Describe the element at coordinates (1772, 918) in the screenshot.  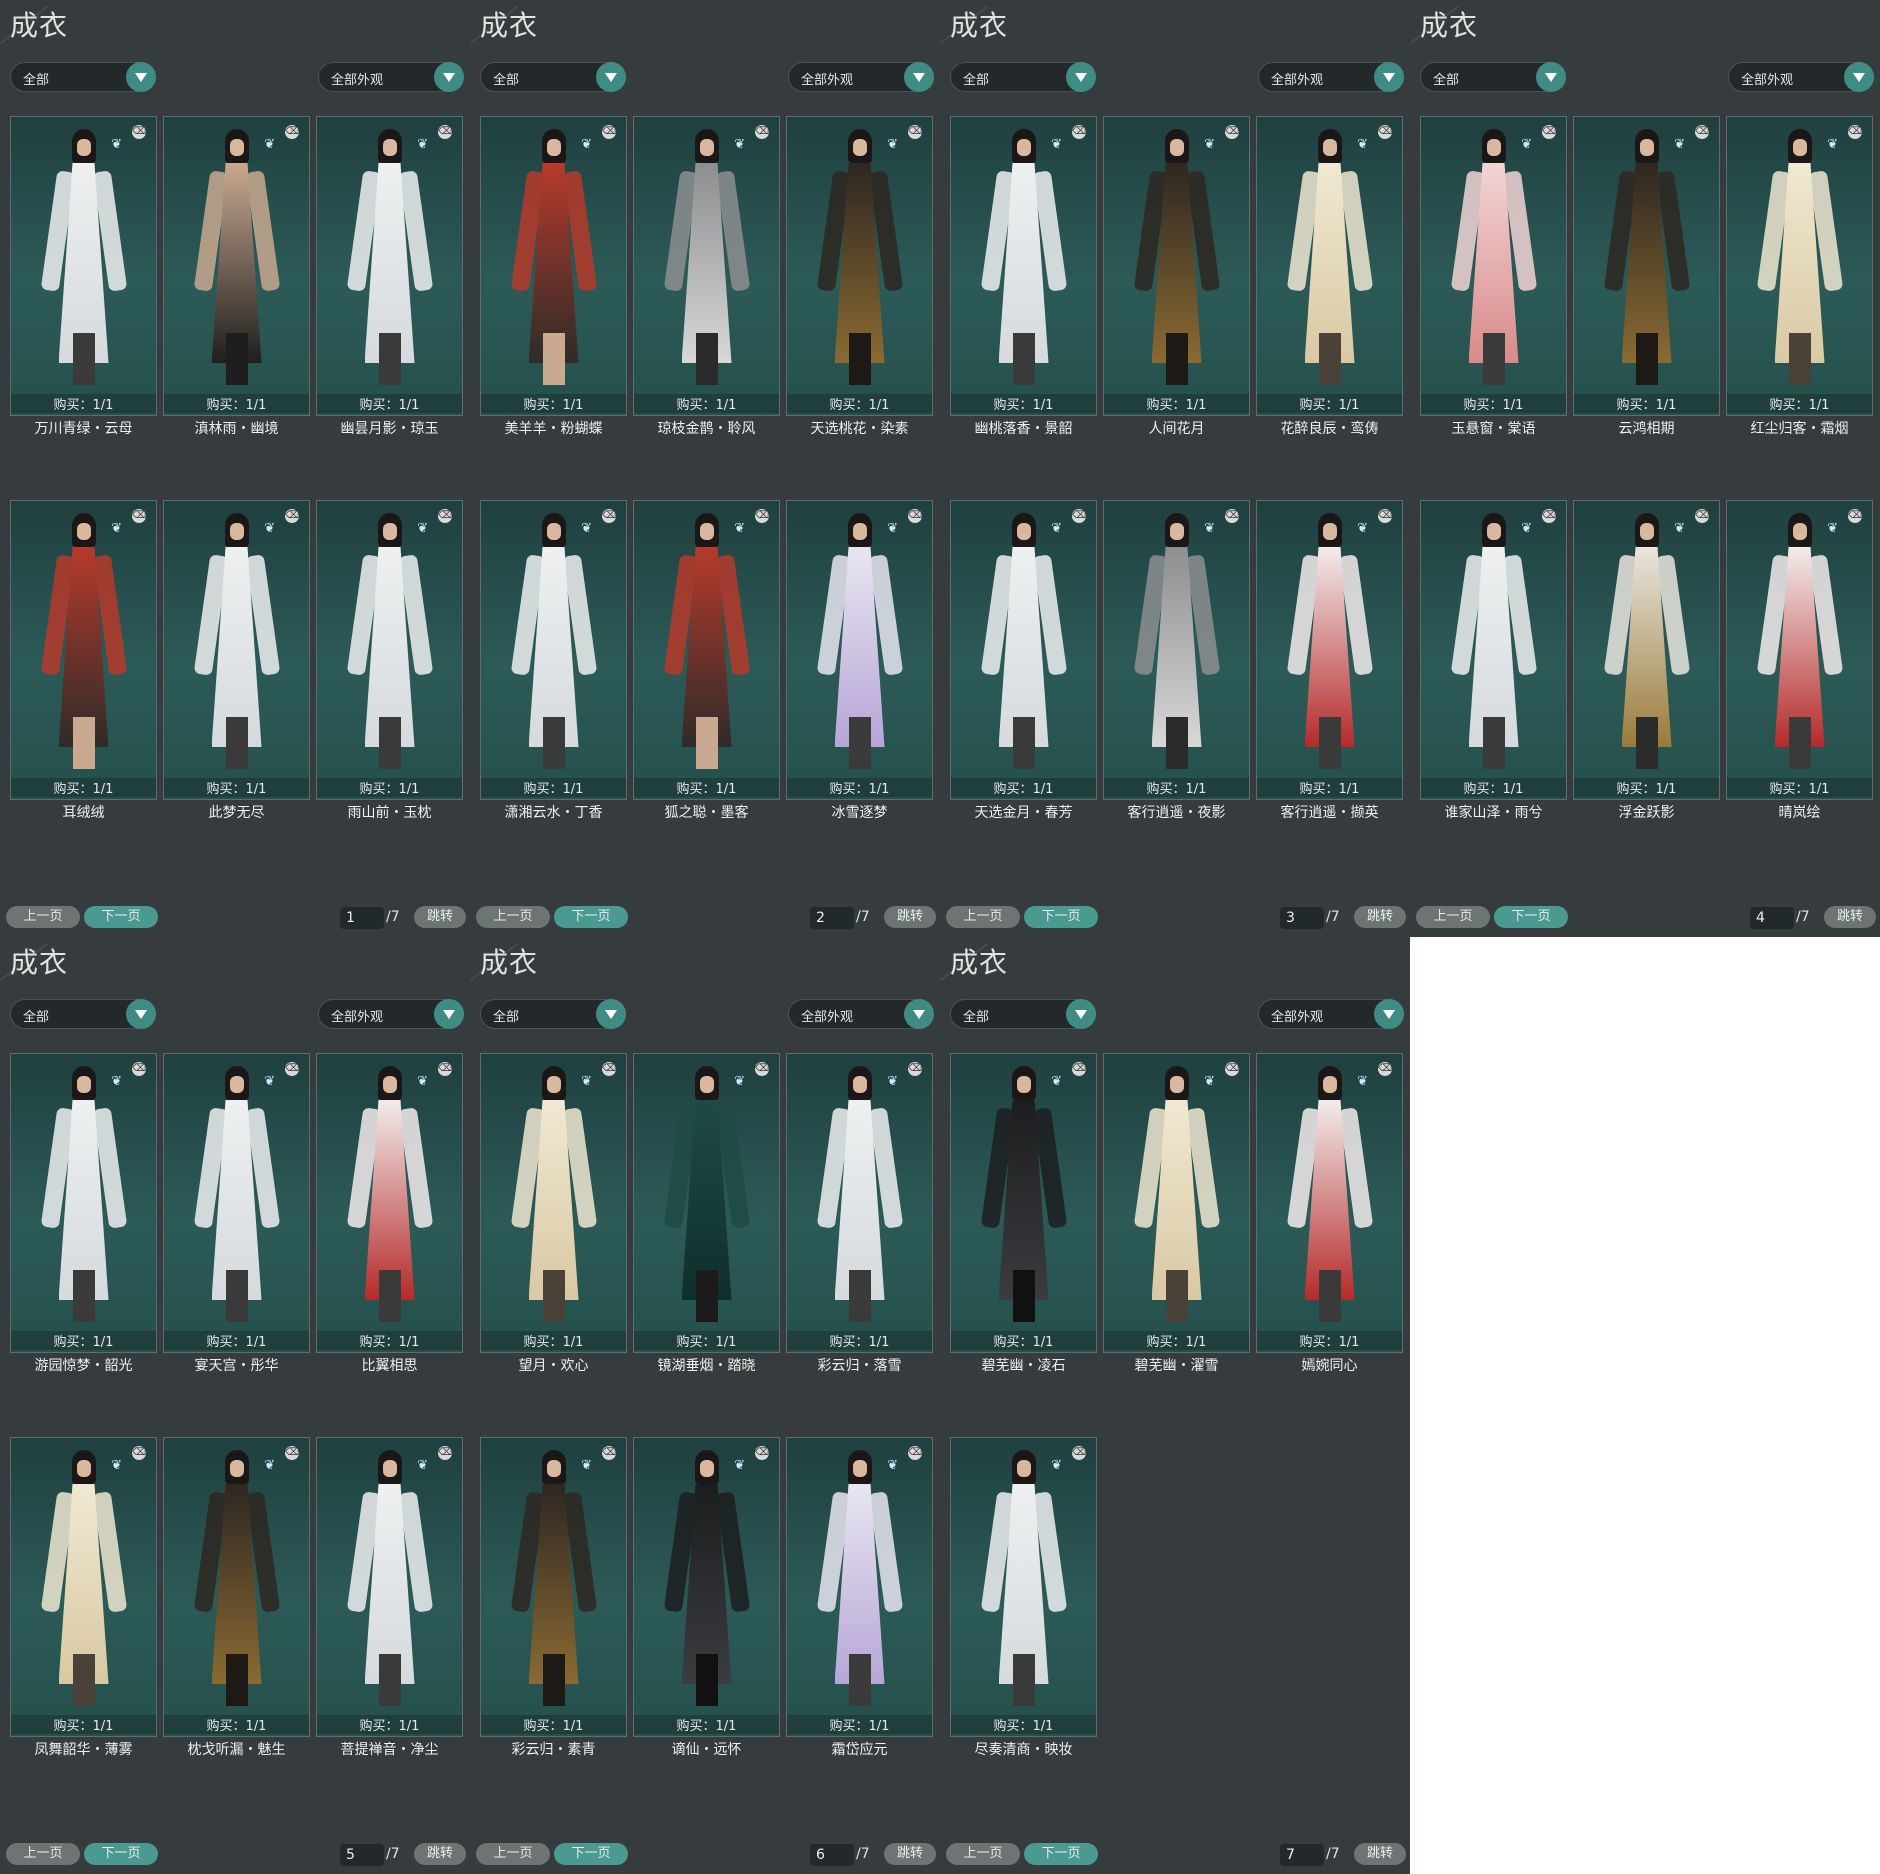
I see `page-number-input: 4` at that location.